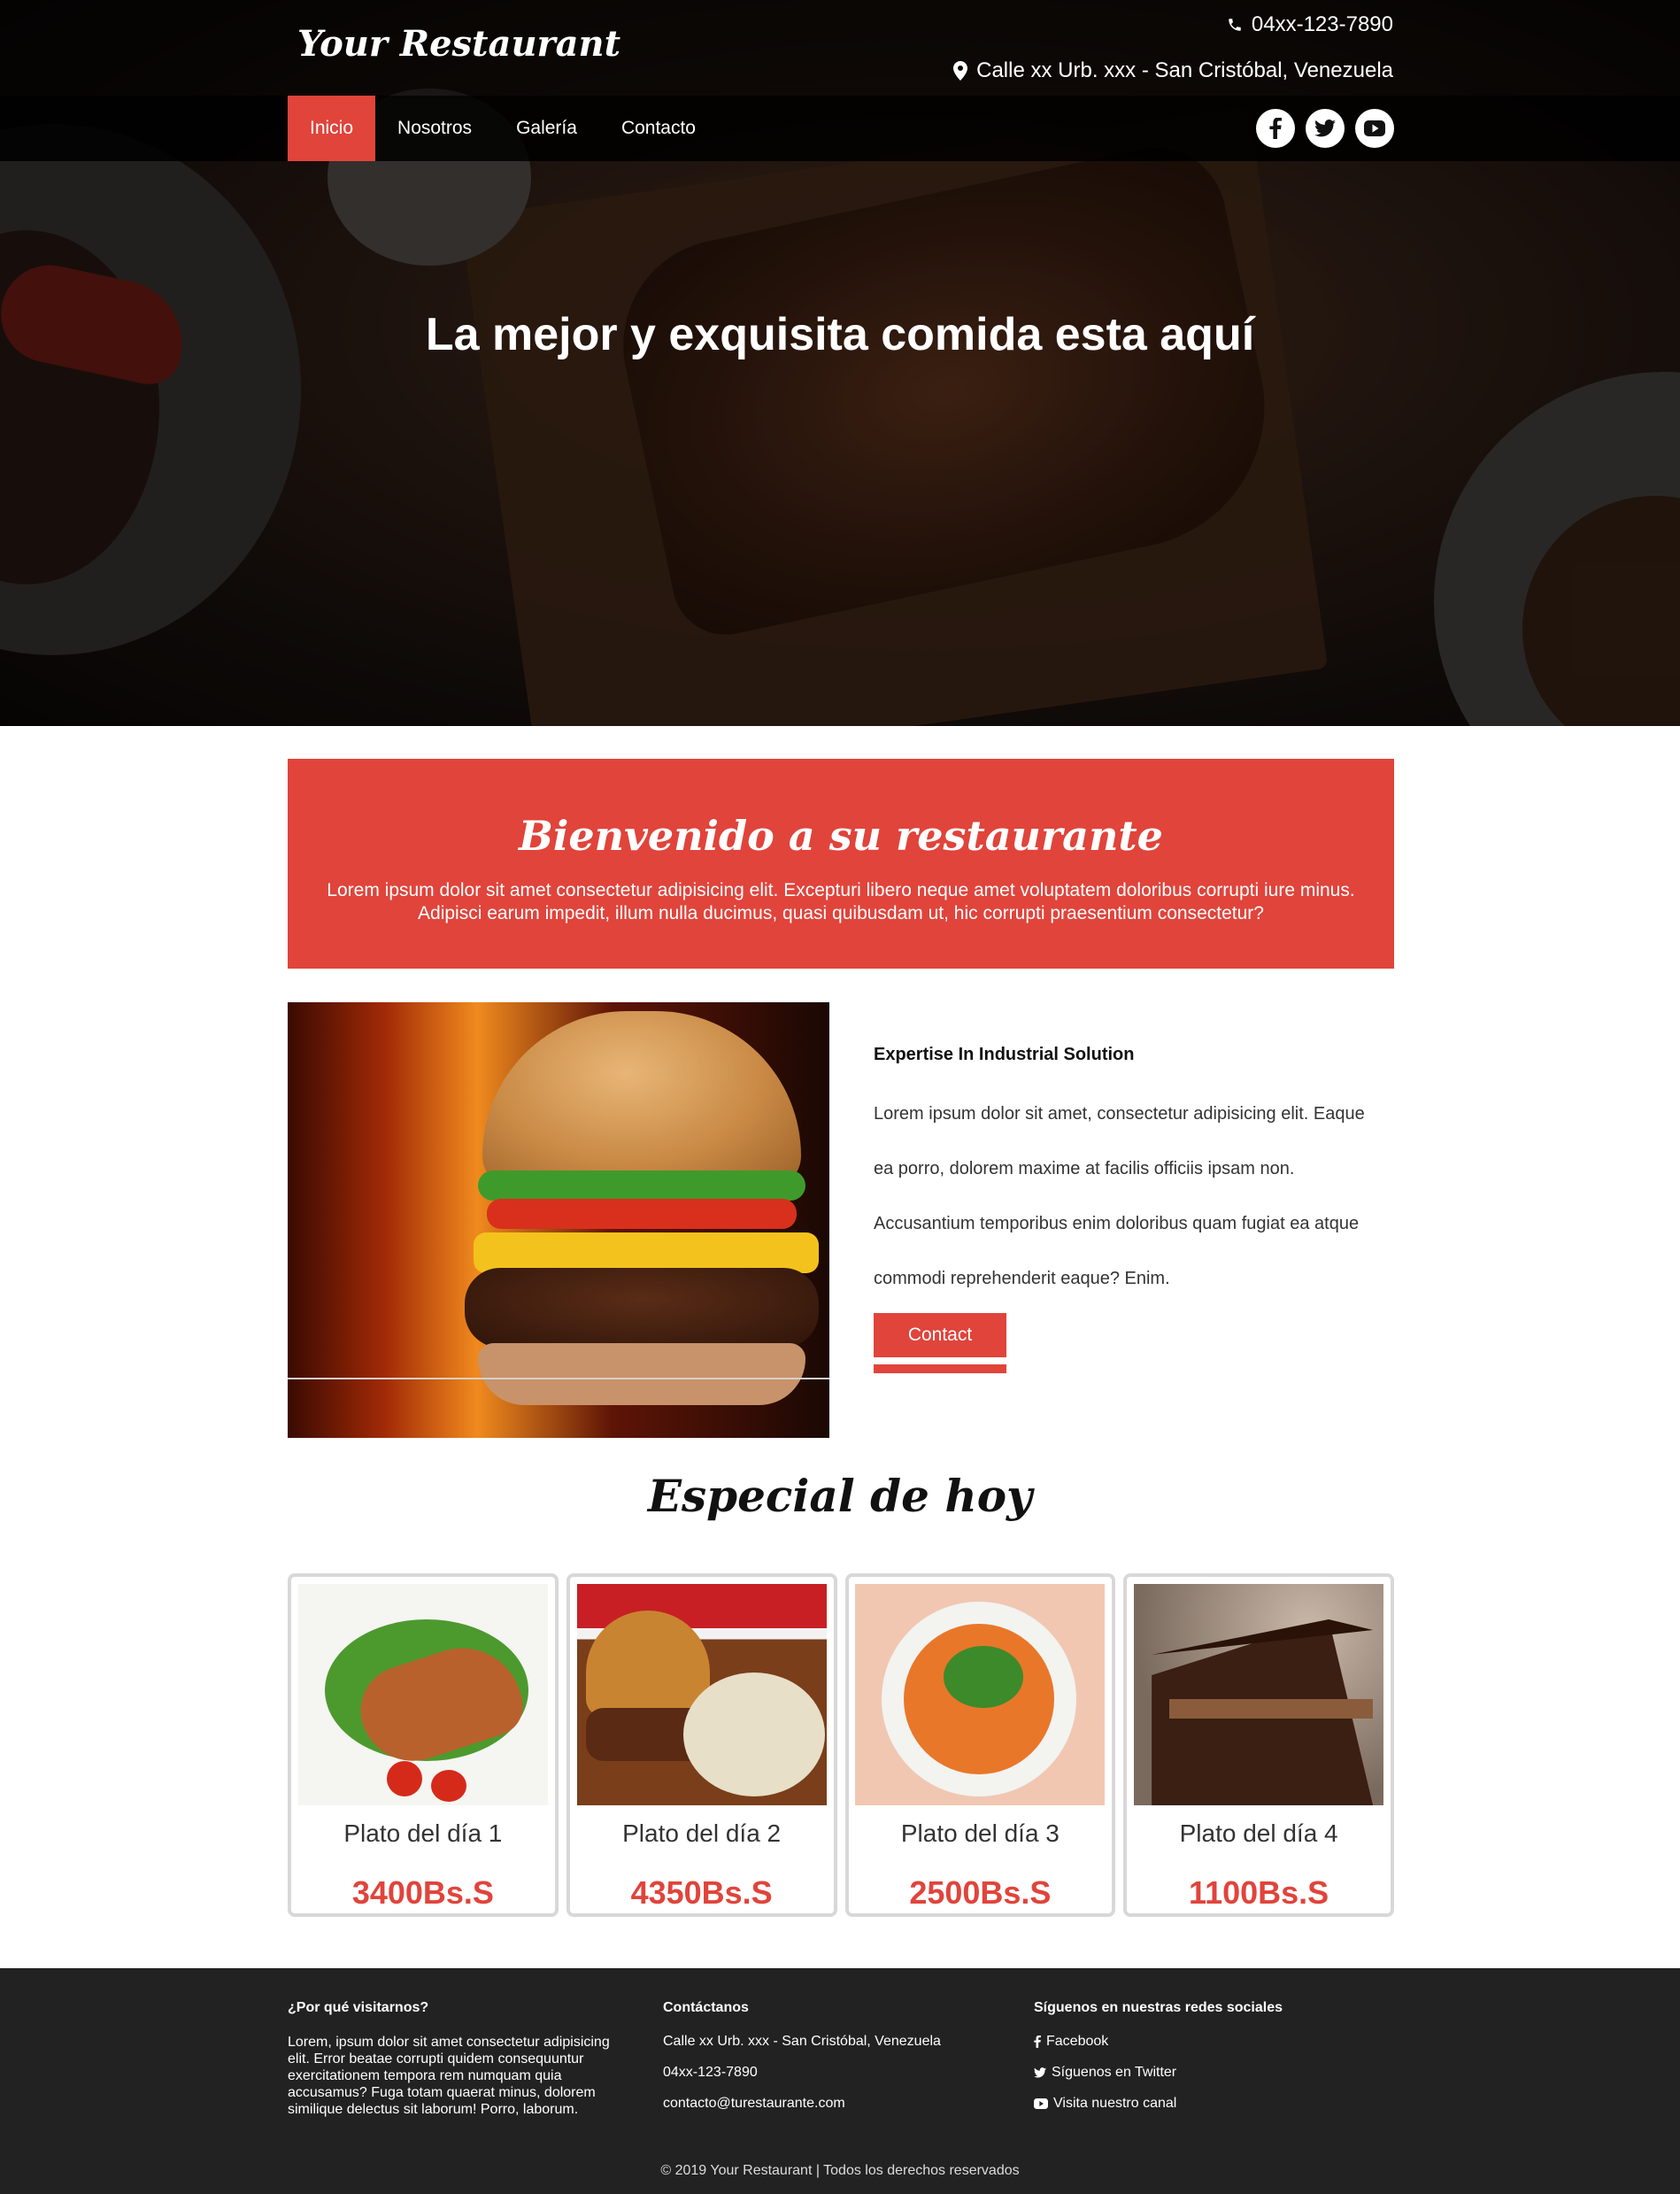 The width and height of the screenshot is (1680, 2194). I want to click on dish-price: 1100Bs.S, so click(1259, 1892).